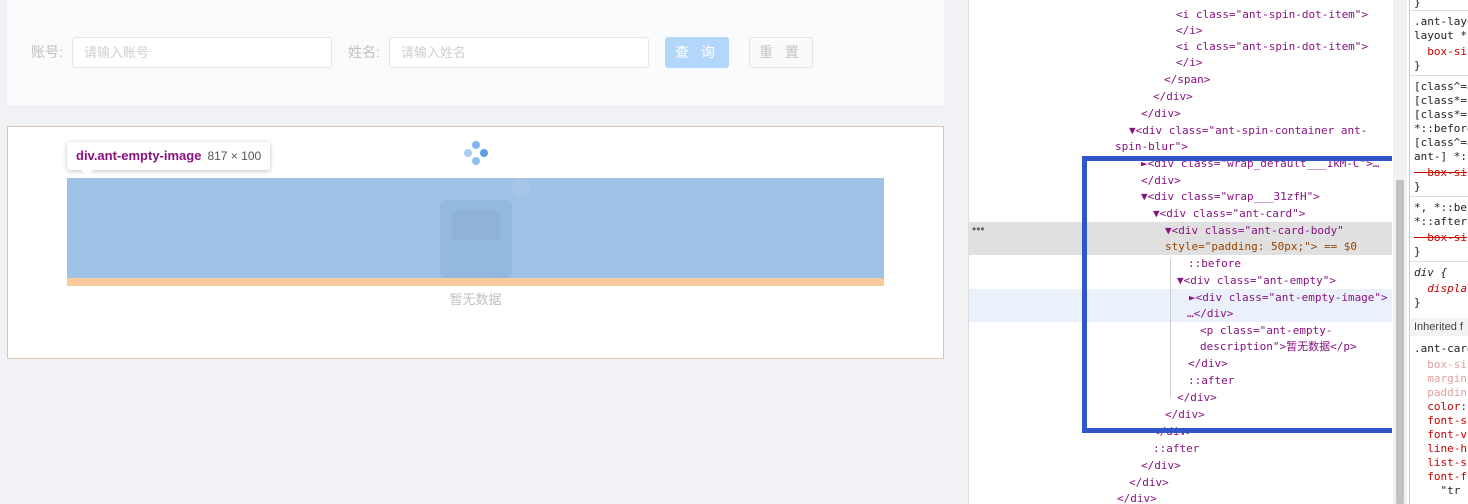  Describe the element at coordinates (1440, 421) in the screenshot. I see `style-property: font-s` at that location.